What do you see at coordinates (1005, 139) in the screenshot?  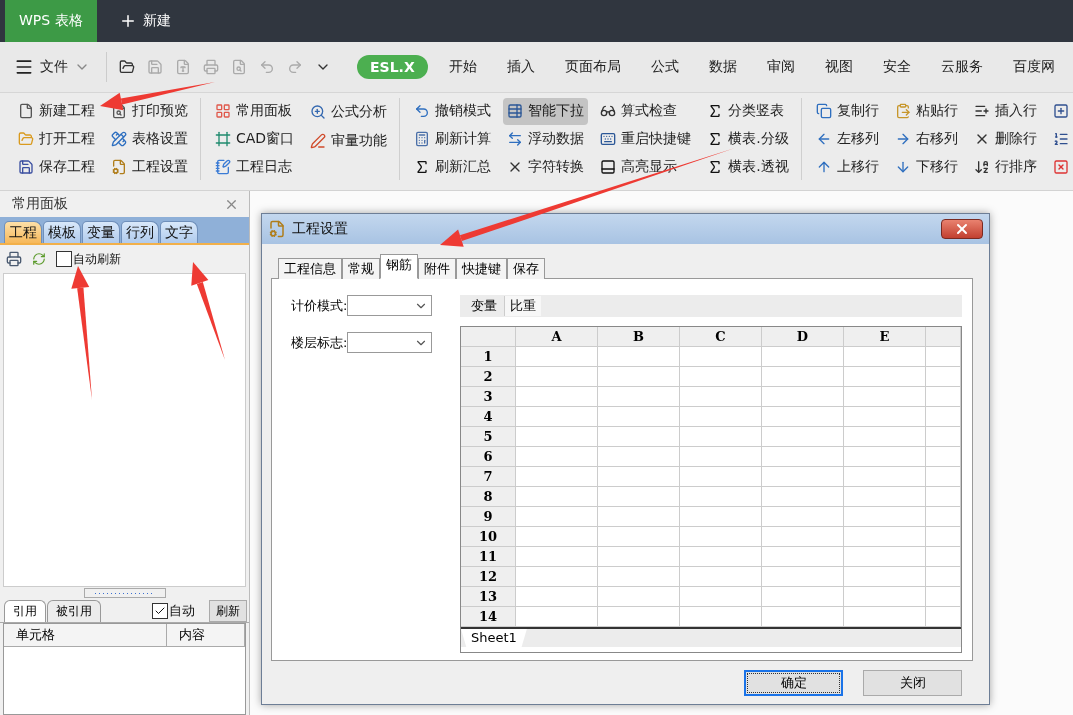 I see `ribbon-button: 删除行` at bounding box center [1005, 139].